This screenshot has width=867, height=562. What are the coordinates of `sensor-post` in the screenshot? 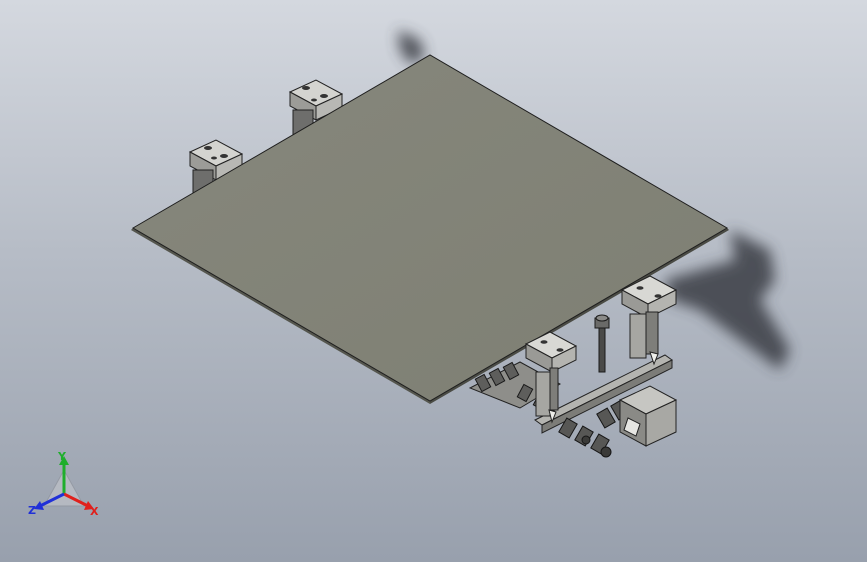 It's located at (602, 343).